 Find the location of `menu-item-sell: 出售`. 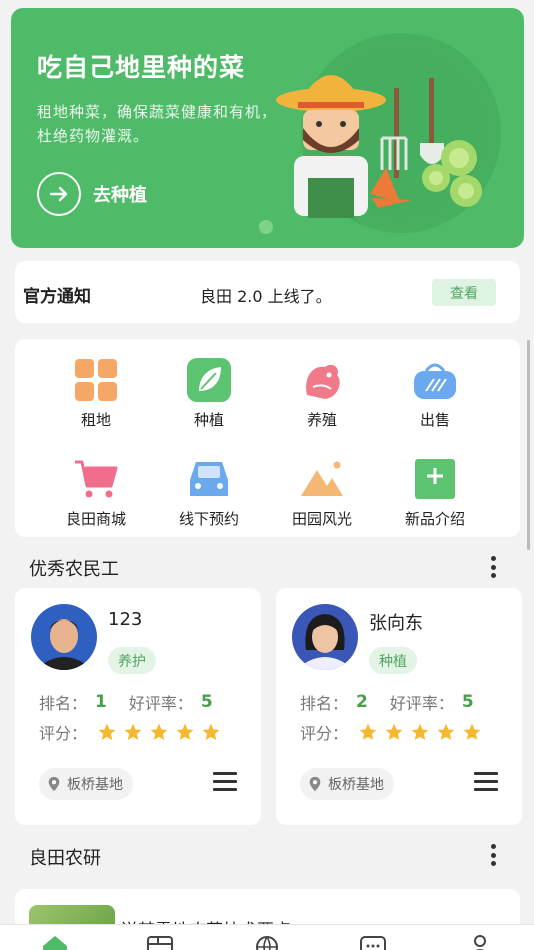

menu-item-sell: 出售 is located at coordinates (435, 393).